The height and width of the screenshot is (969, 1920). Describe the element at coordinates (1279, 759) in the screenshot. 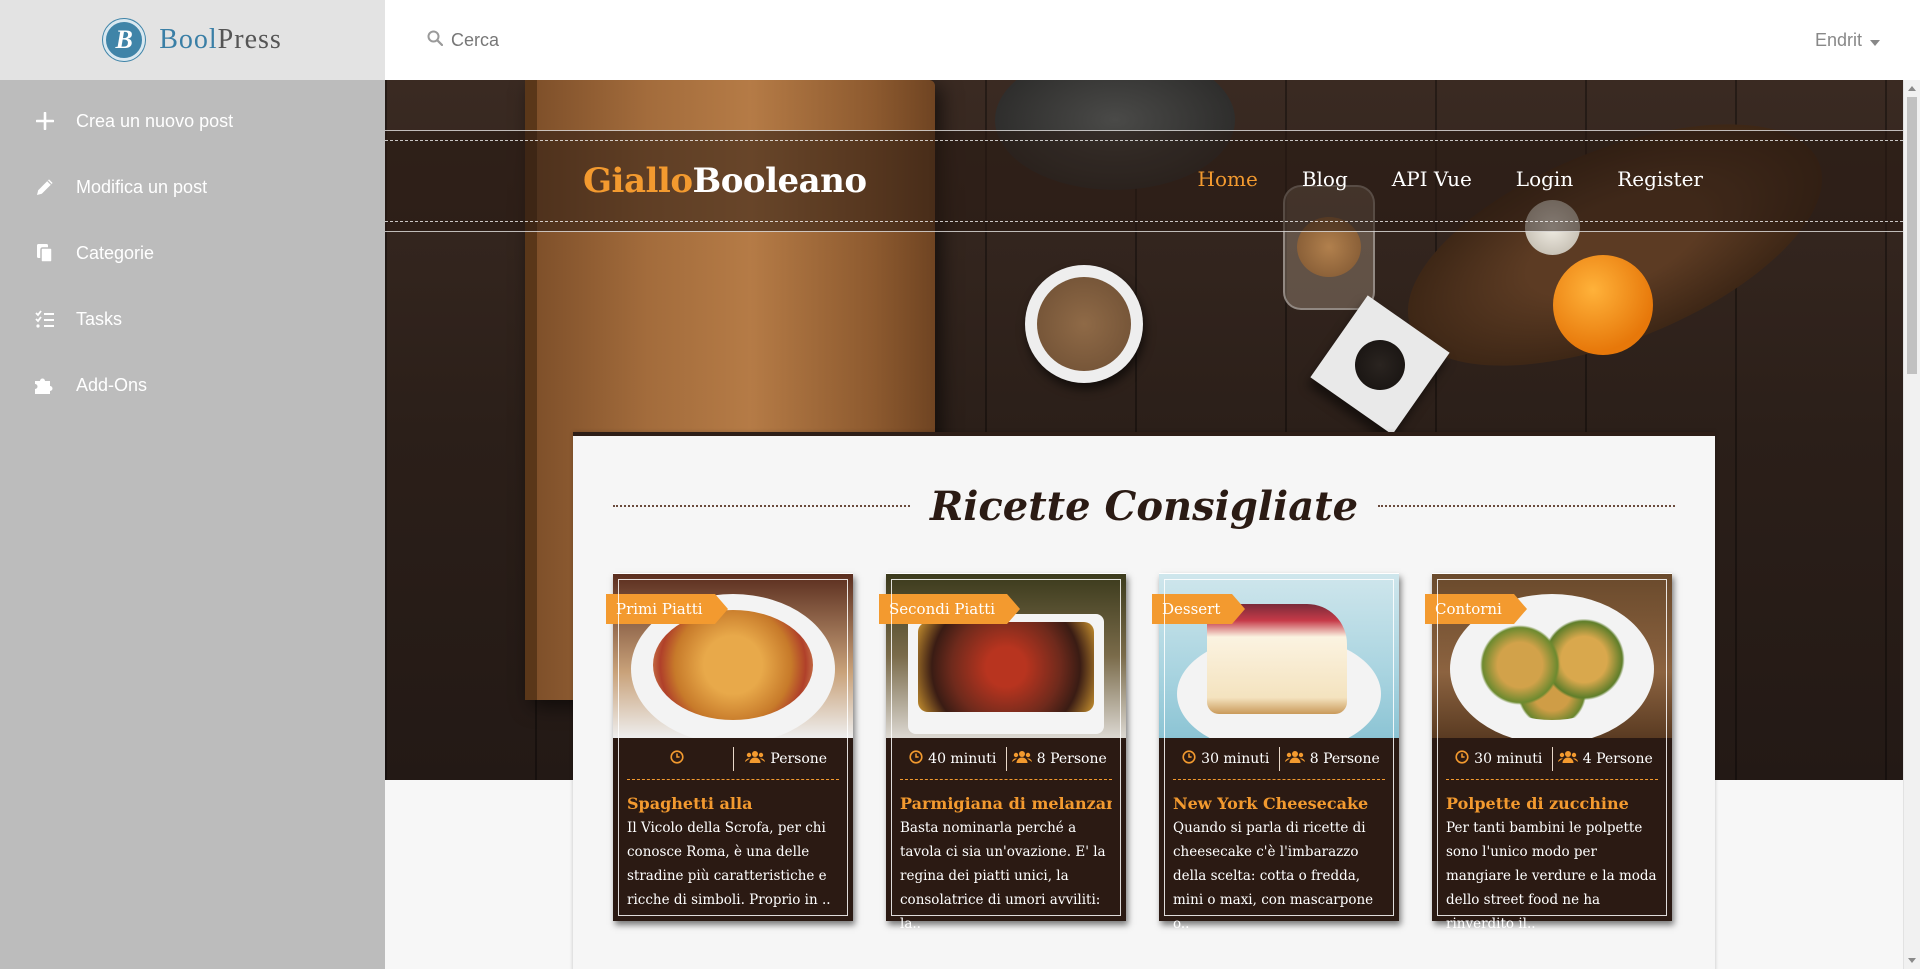

I see `recipe-meta: 30 minuti 8 Persone` at that location.